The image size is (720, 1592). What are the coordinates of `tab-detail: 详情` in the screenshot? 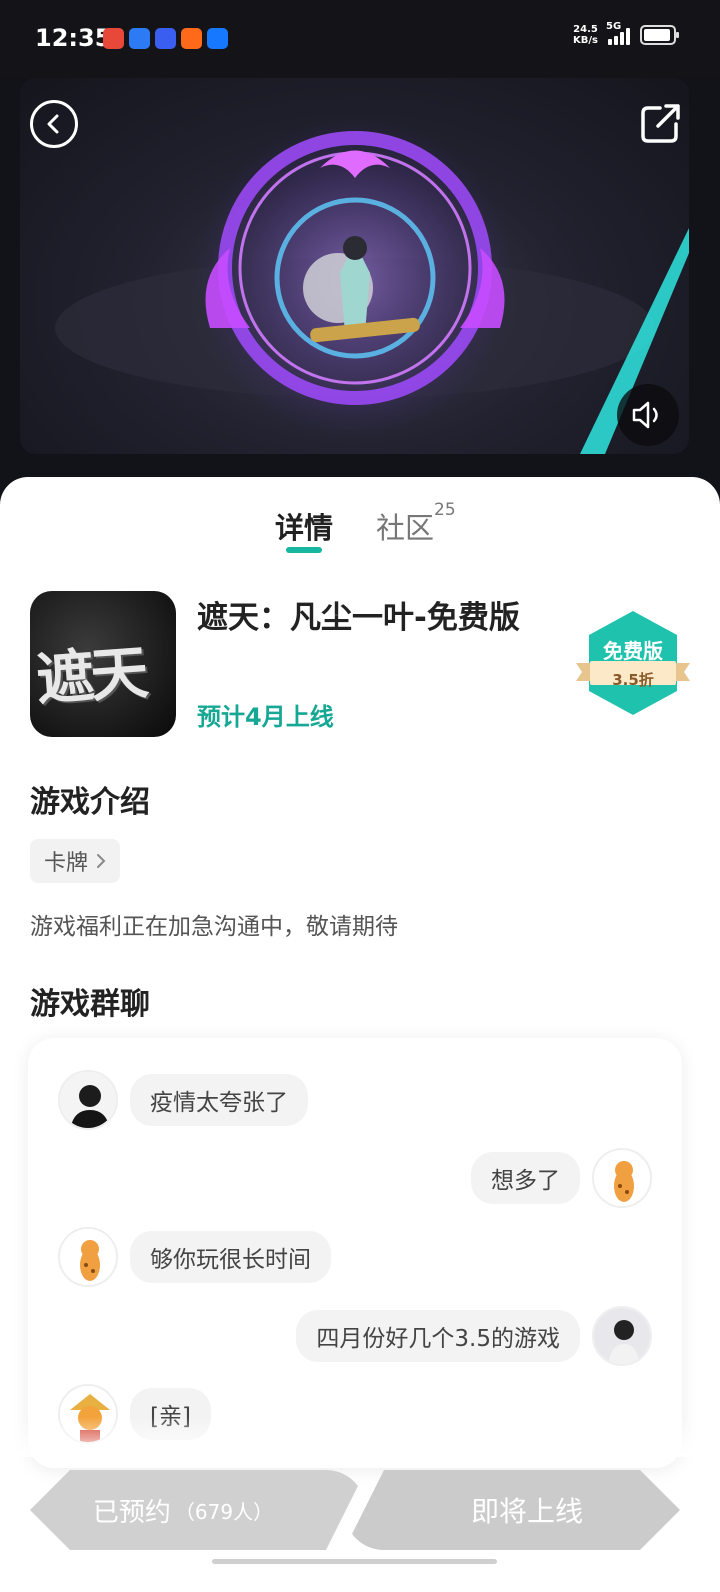 It's located at (304, 526).